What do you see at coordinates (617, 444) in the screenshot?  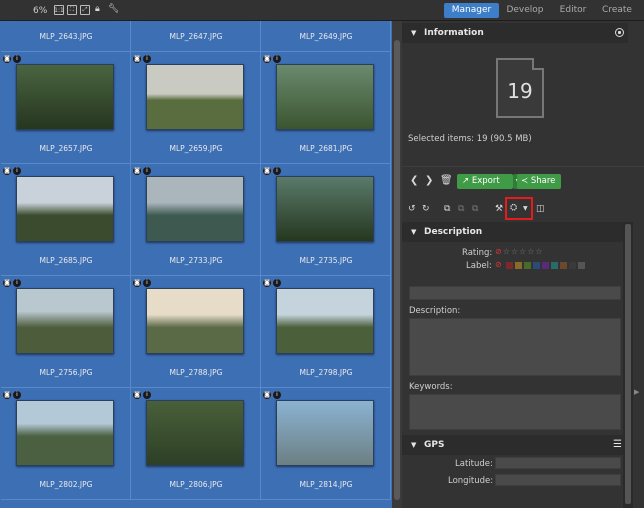 I see `menu-icon: ☰` at bounding box center [617, 444].